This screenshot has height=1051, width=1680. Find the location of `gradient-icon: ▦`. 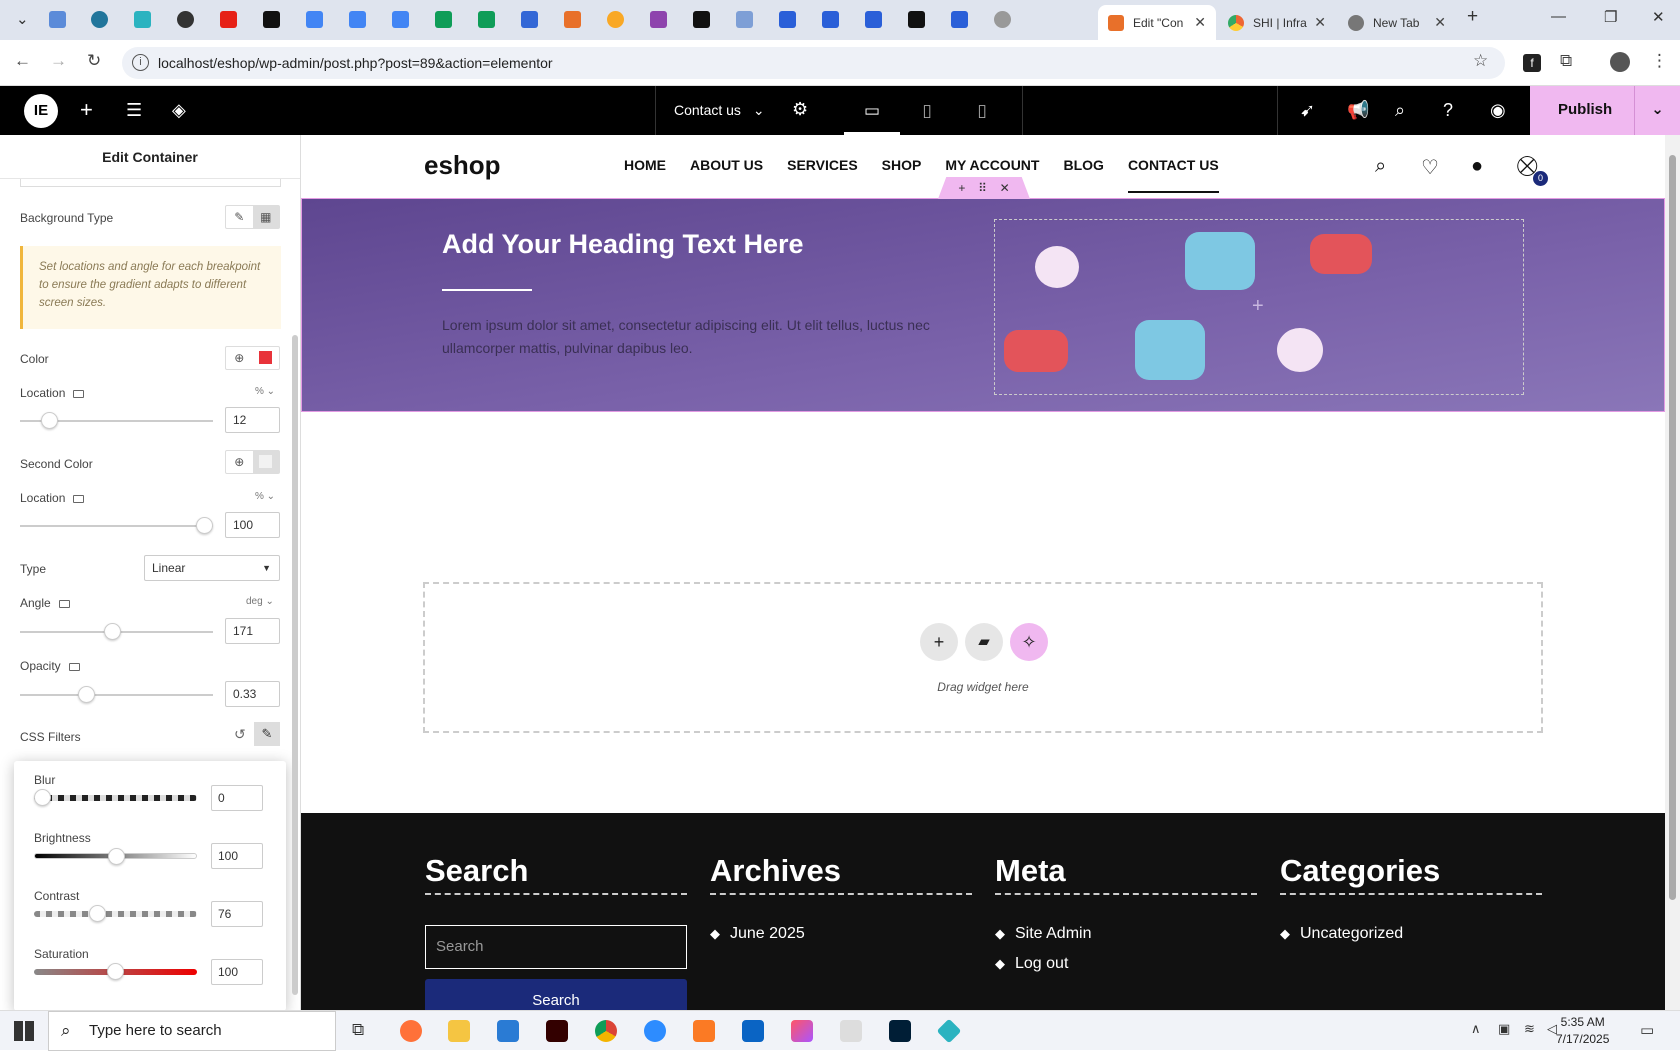

gradient-icon: ▦ is located at coordinates (265, 217).